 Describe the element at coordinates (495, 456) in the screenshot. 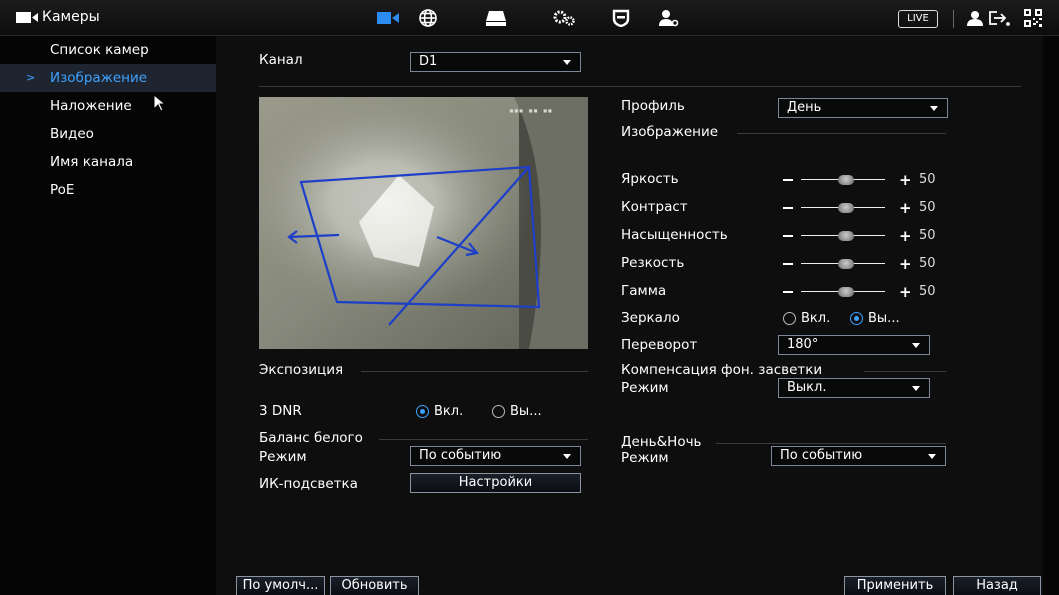

I see `white-balance-mode-select: По событию` at that location.